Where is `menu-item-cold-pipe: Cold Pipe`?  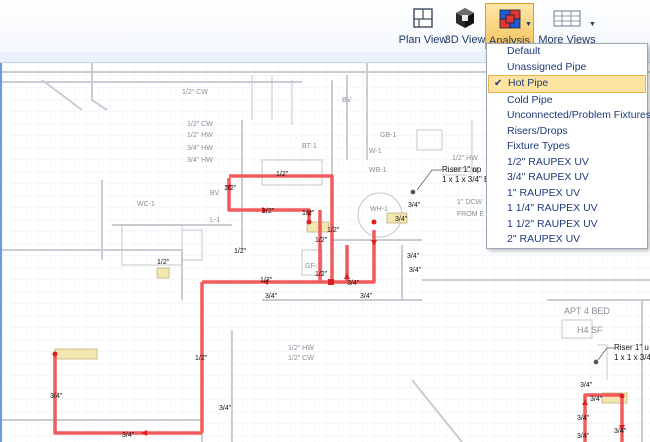
menu-item-cold-pipe: Cold Pipe is located at coordinates (567, 101).